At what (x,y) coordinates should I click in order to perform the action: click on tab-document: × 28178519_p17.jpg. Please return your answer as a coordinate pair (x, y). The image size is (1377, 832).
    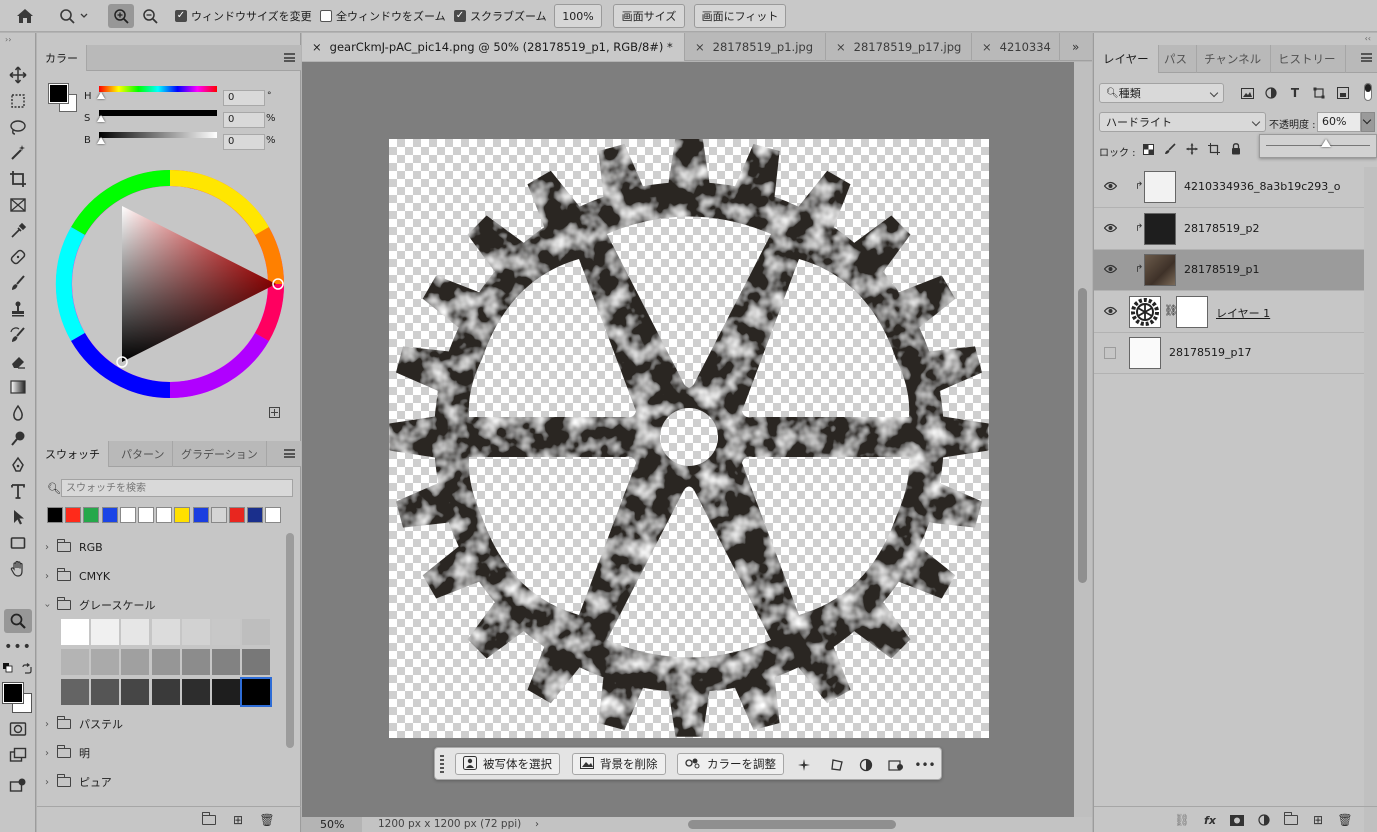
    Looking at the image, I should click on (899, 47).